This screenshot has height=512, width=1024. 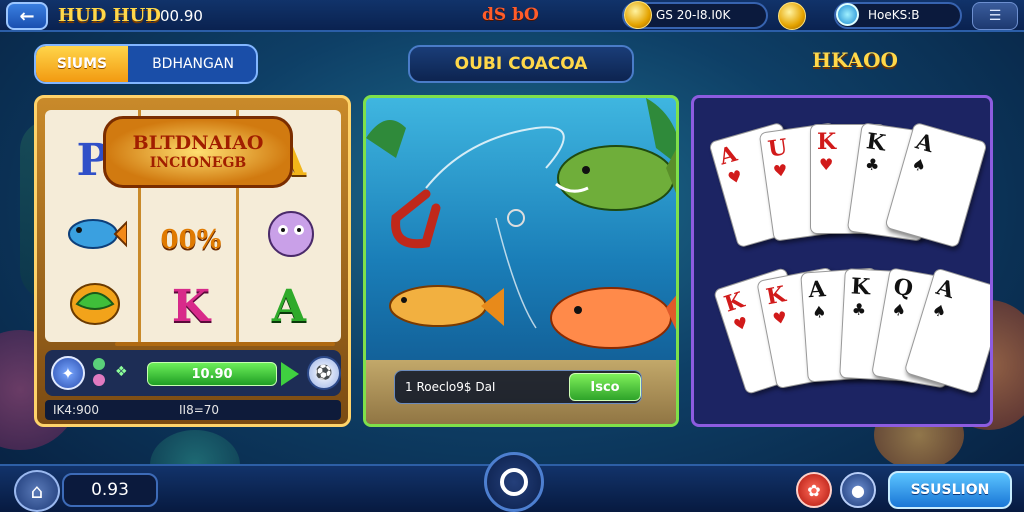 What do you see at coordinates (291, 234) in the screenshot?
I see `monkey-symbol-icon` at bounding box center [291, 234].